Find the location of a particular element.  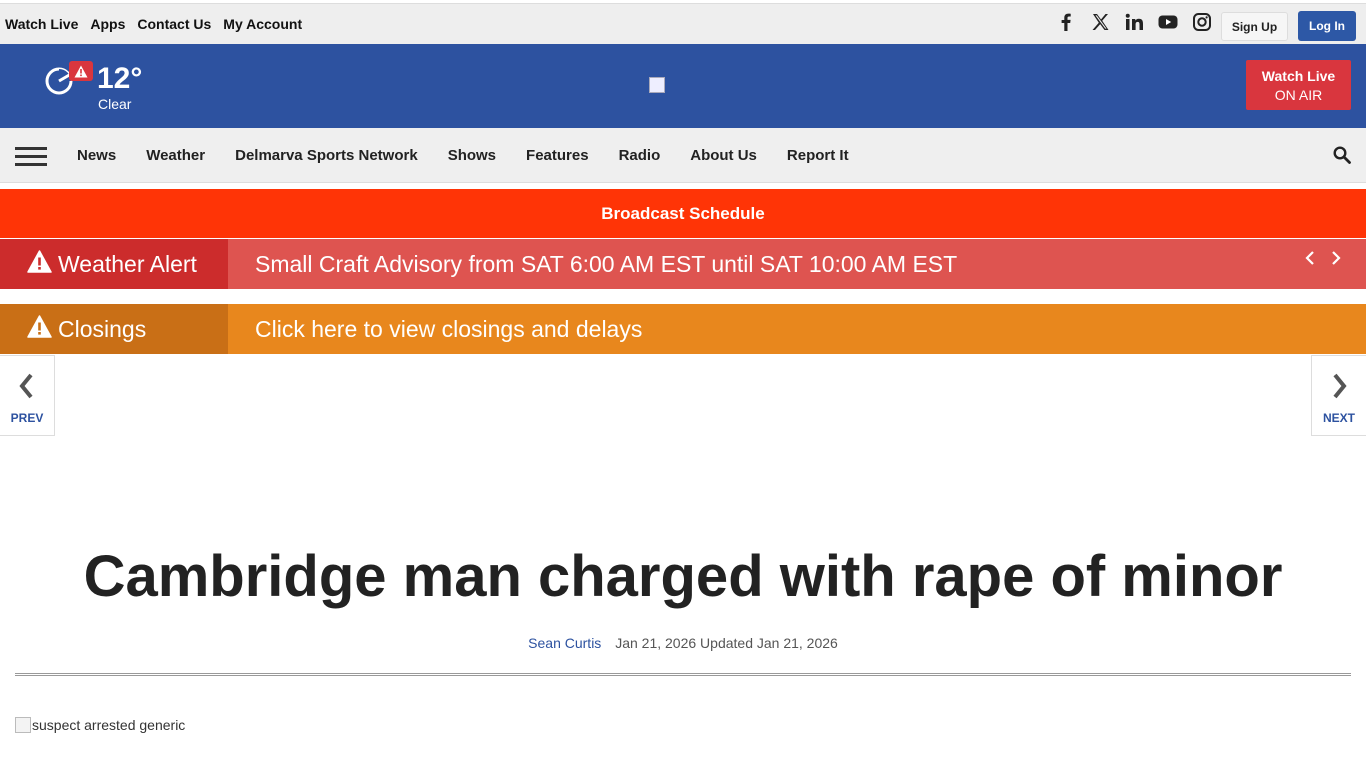

next-label: NEXT is located at coordinates (1338, 418).